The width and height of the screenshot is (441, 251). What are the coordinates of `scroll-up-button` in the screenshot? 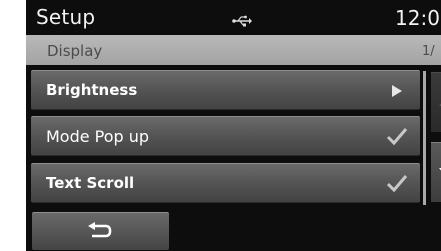 It's located at (436, 102).